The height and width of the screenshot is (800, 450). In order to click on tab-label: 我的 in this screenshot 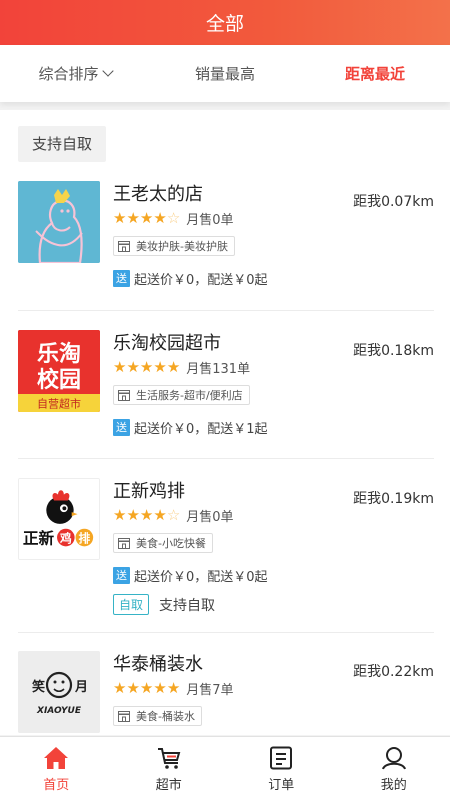, I will do `click(393, 785)`.